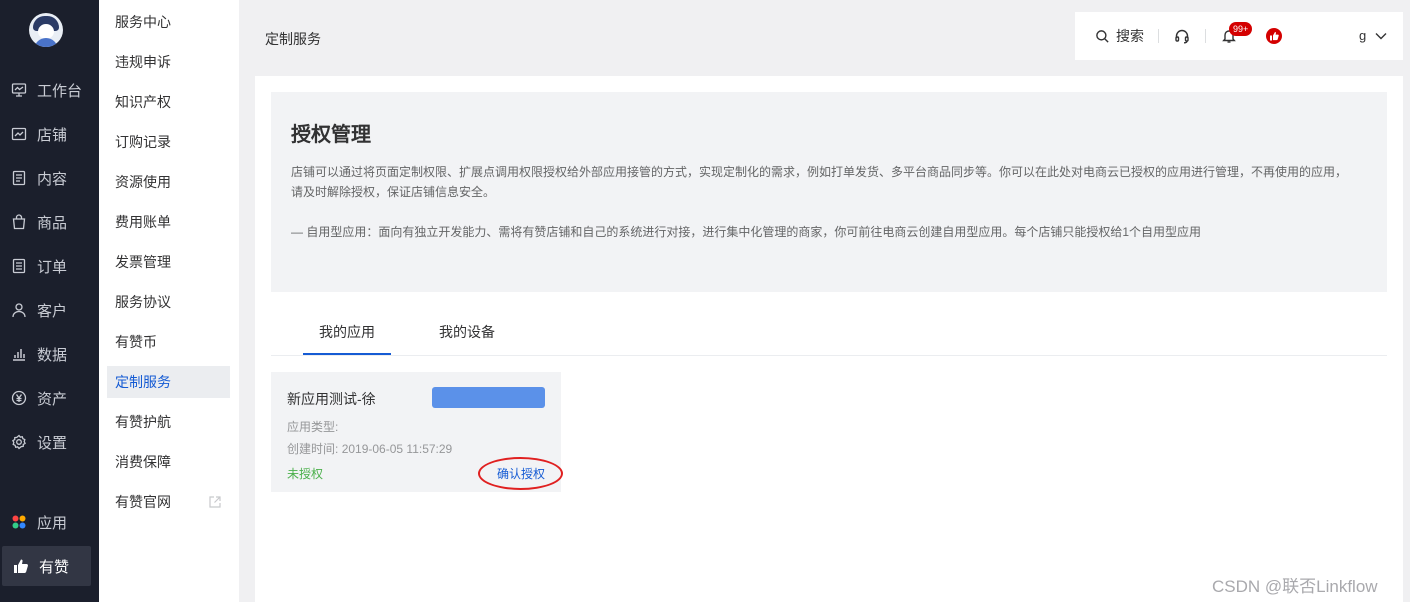 This screenshot has width=1410, height=602. What do you see at coordinates (19, 266) in the screenshot?
I see `order-icon` at bounding box center [19, 266].